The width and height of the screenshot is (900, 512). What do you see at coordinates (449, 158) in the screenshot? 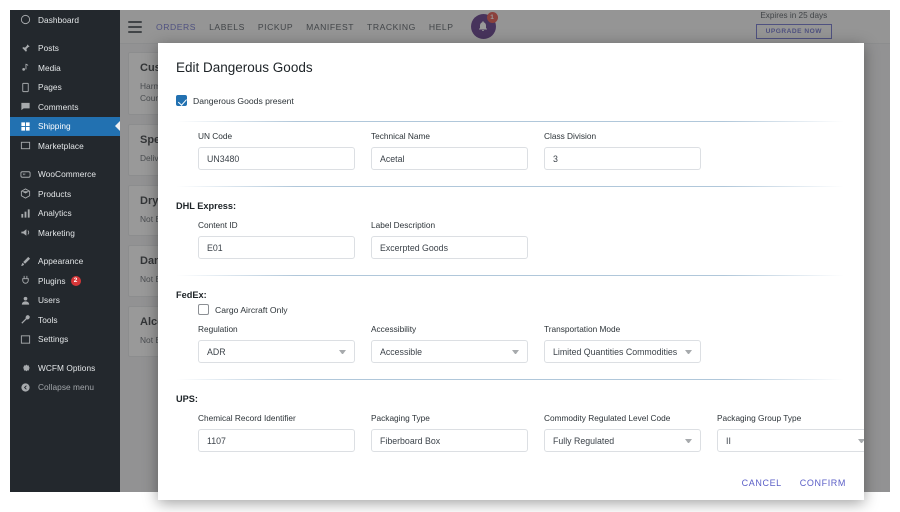
I see `input-technical-name: Acetal` at bounding box center [449, 158].